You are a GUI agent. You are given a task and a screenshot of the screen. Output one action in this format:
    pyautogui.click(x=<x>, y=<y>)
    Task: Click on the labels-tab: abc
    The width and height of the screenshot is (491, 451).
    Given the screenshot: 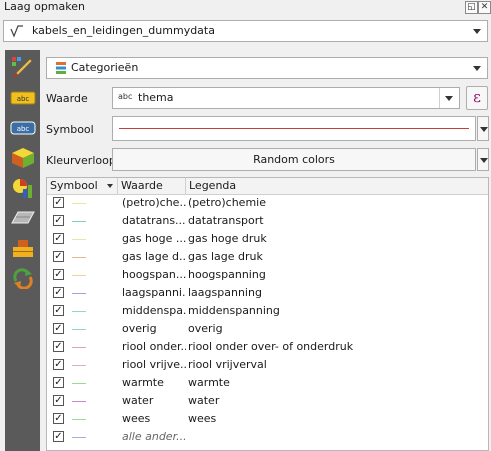 What is the action you would take?
    pyautogui.click(x=23, y=98)
    